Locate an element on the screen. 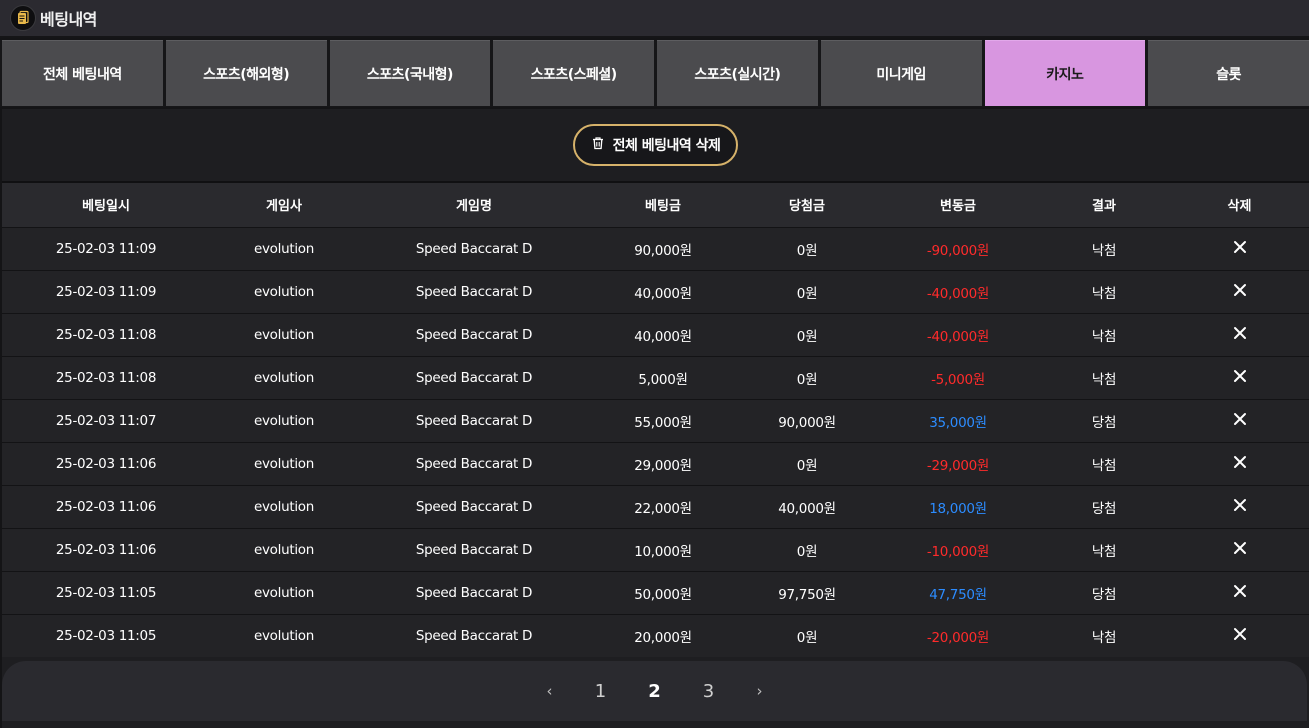 The width and height of the screenshot is (1309, 728). cell-bet: 20,000원 is located at coordinates (663, 637).